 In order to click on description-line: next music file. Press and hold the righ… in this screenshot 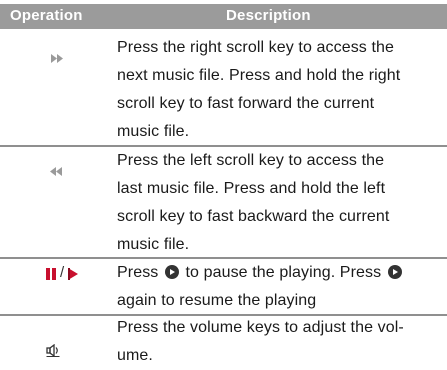, I will do `click(259, 75)`.